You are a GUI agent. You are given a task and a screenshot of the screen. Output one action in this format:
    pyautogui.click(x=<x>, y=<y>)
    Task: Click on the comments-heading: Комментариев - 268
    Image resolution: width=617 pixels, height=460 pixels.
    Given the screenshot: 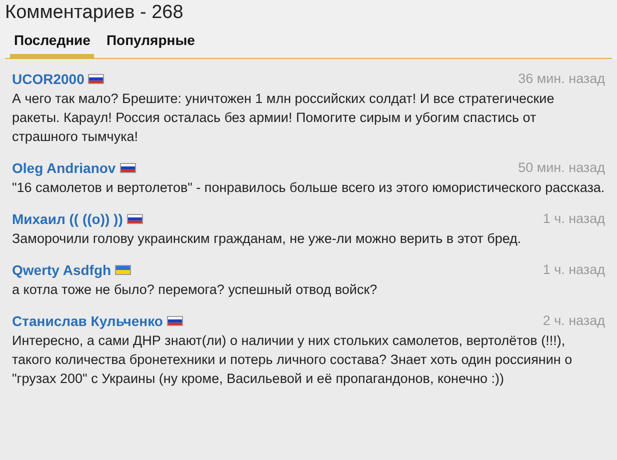 What is the action you would take?
    pyautogui.click(x=94, y=13)
    